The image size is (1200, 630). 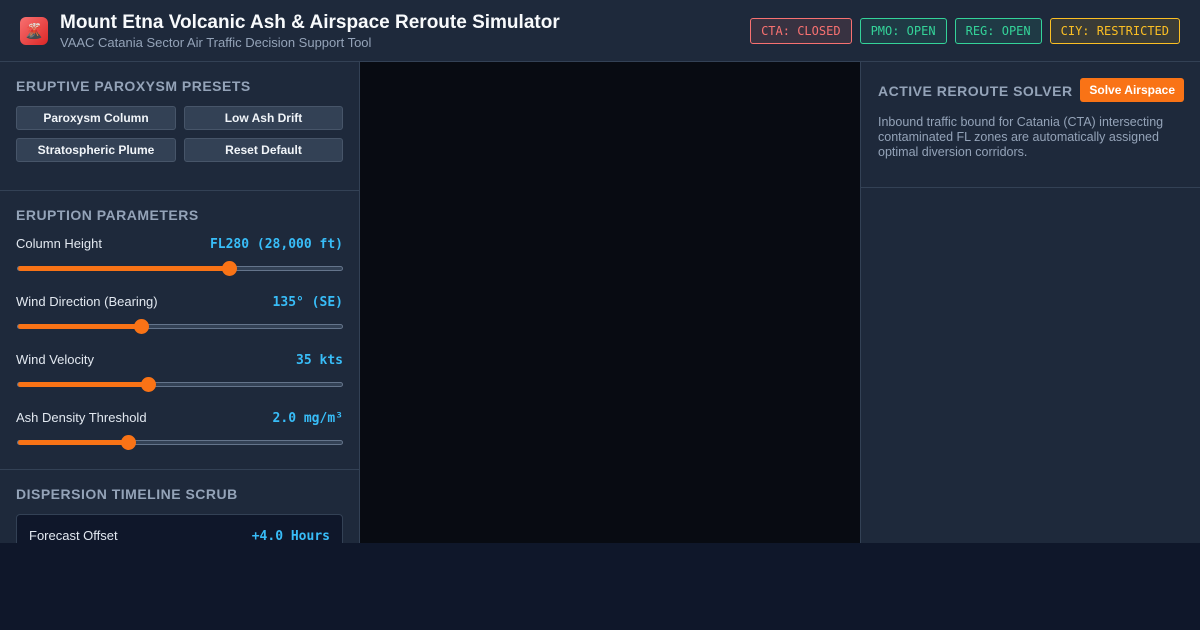 I want to click on volcano-icon: 🌋, so click(x=34, y=31).